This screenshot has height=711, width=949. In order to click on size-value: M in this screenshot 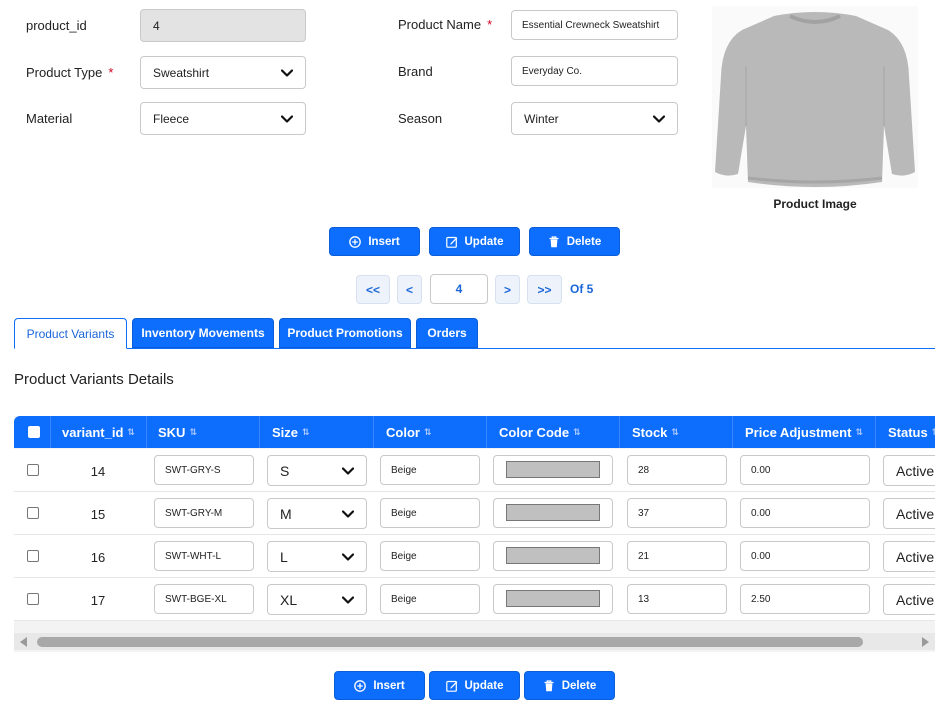, I will do `click(286, 513)`.